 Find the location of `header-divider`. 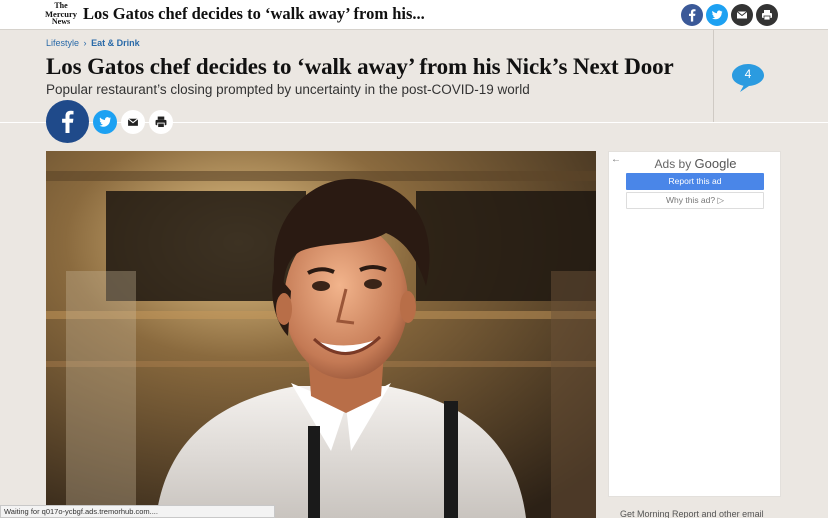

header-divider is located at coordinates (713, 76).